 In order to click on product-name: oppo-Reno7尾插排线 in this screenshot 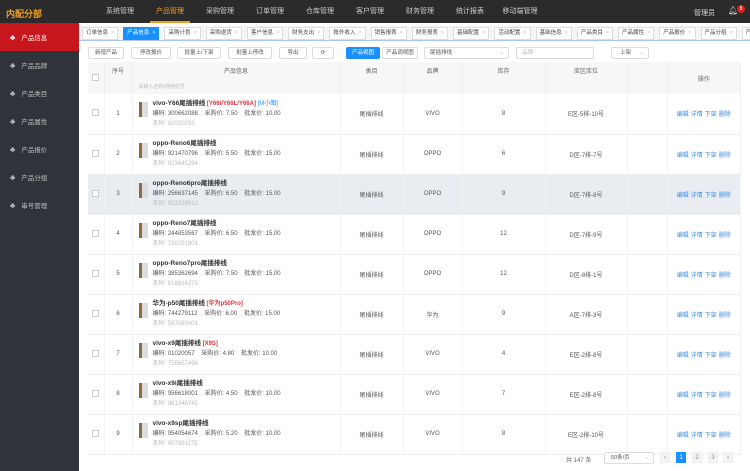, I will do `click(185, 223)`.